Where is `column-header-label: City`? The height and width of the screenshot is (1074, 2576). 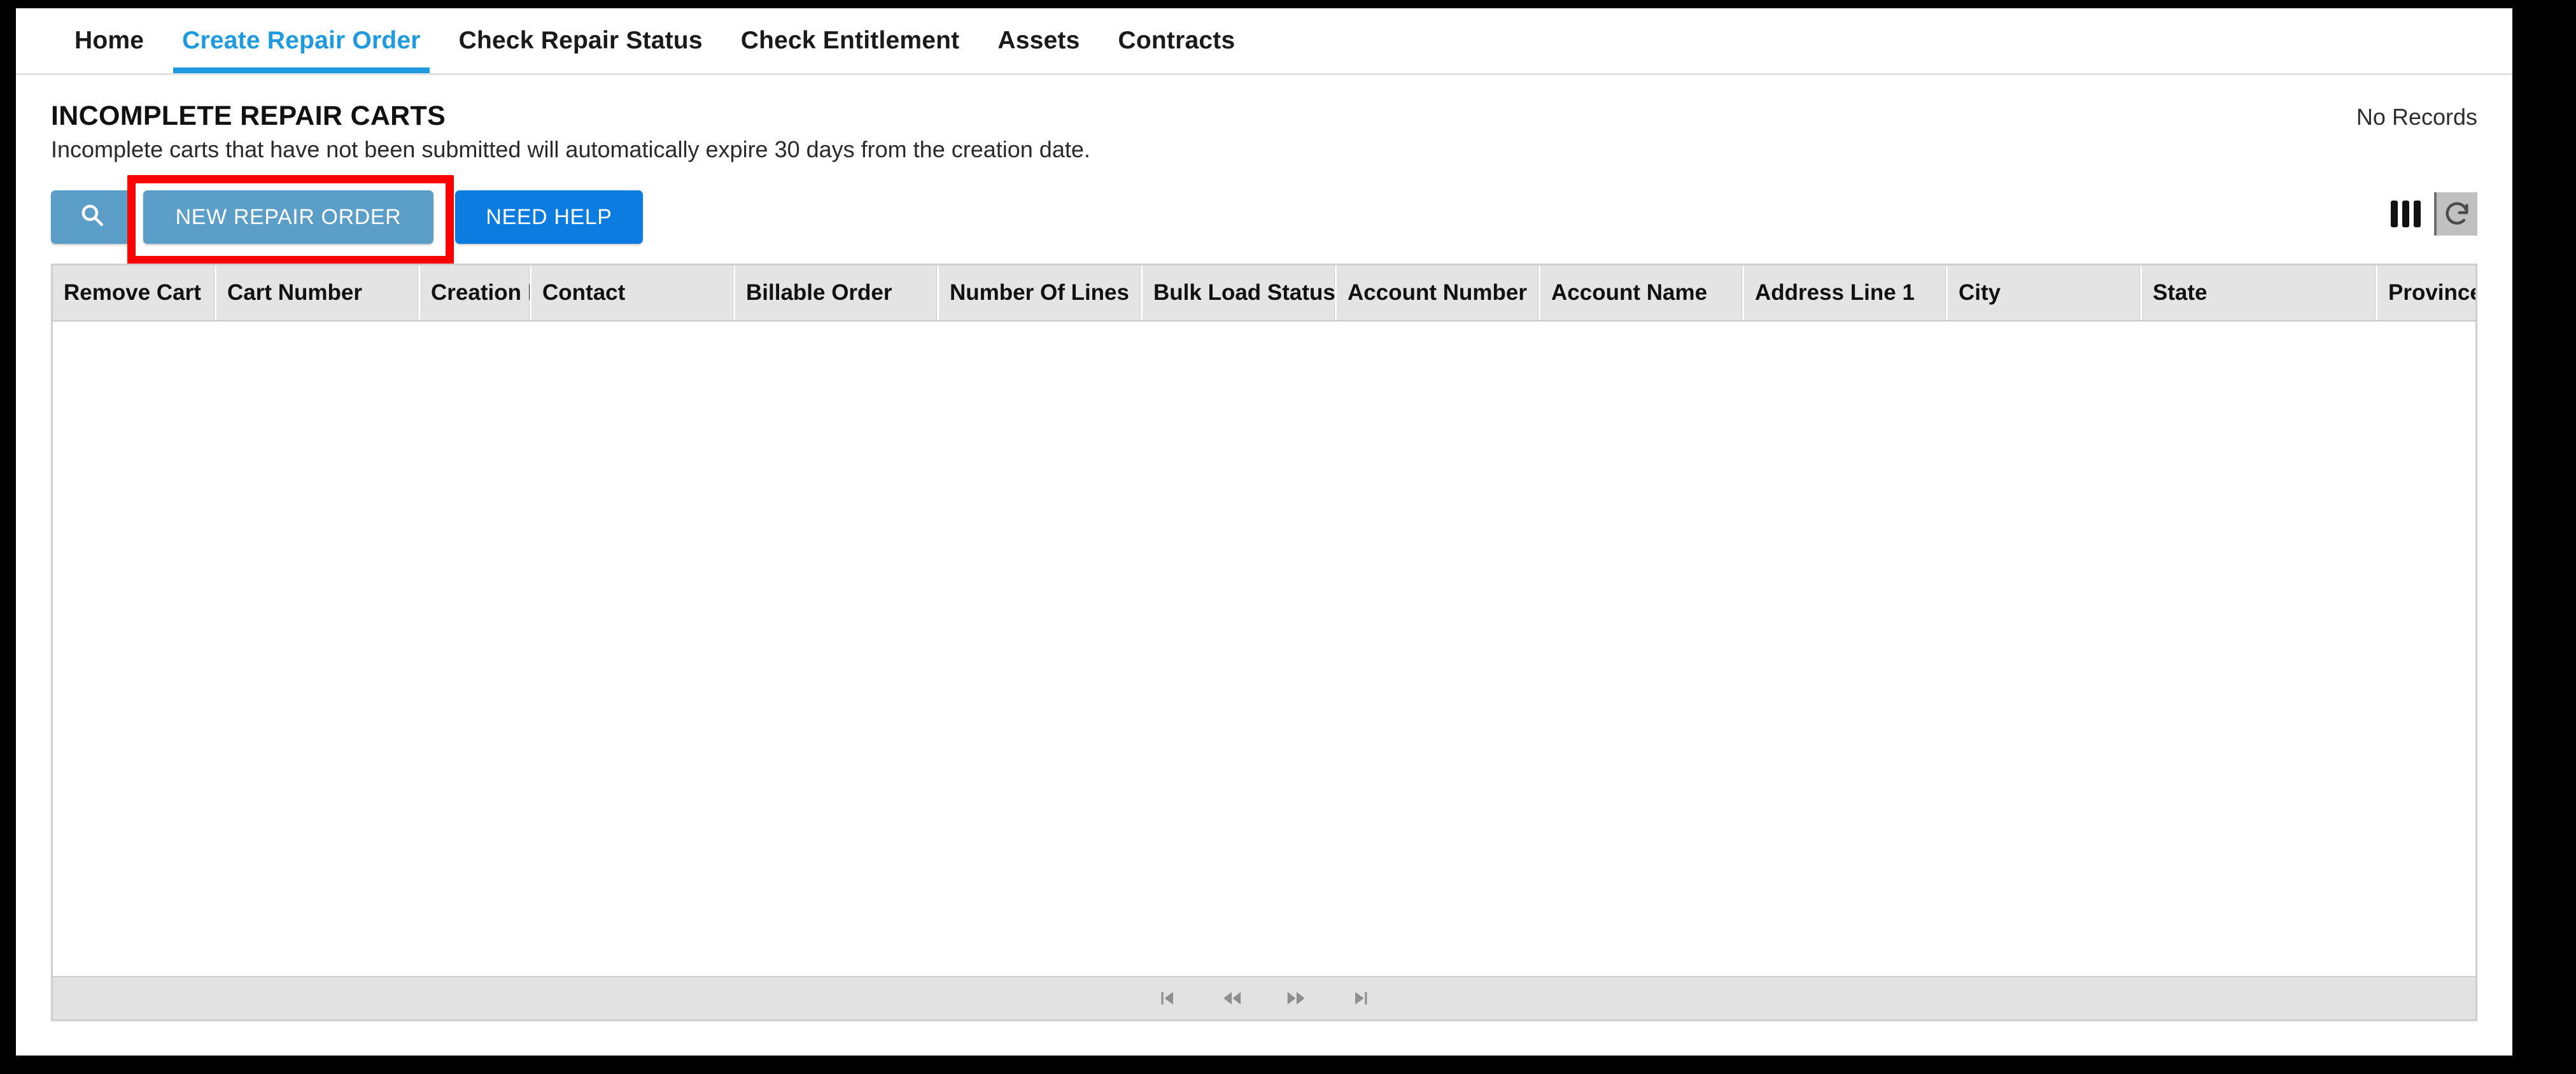 column-header-label: City is located at coordinates (1980, 293).